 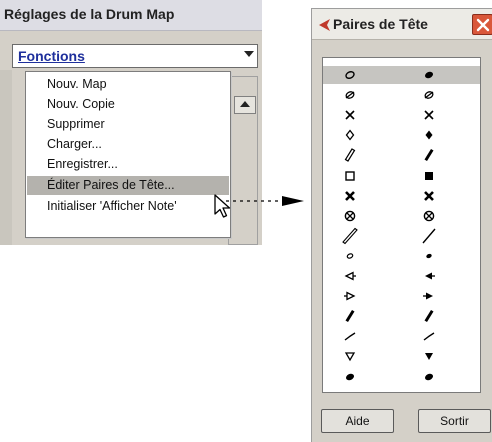 I want to click on help-button: Aide, so click(x=357, y=421).